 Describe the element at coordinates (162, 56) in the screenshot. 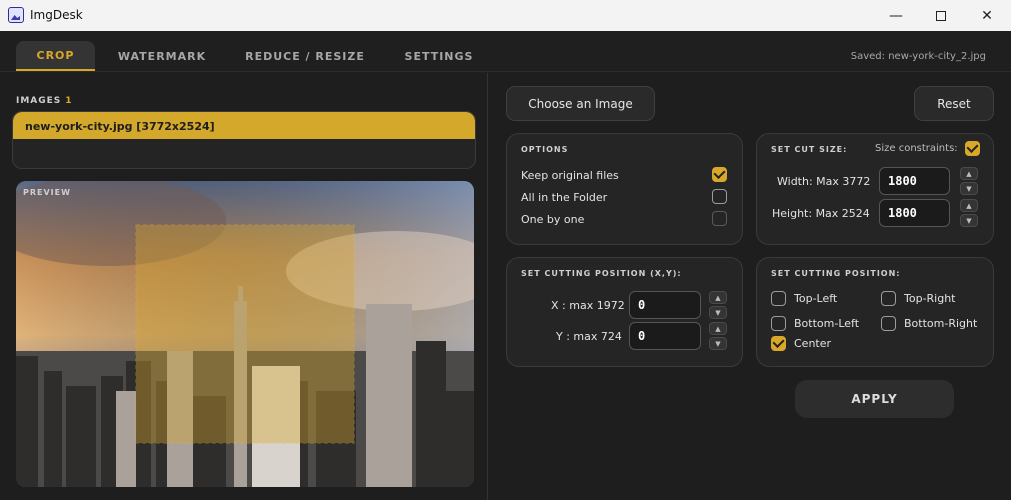

I see `tab-watermark: WATERMARK` at that location.